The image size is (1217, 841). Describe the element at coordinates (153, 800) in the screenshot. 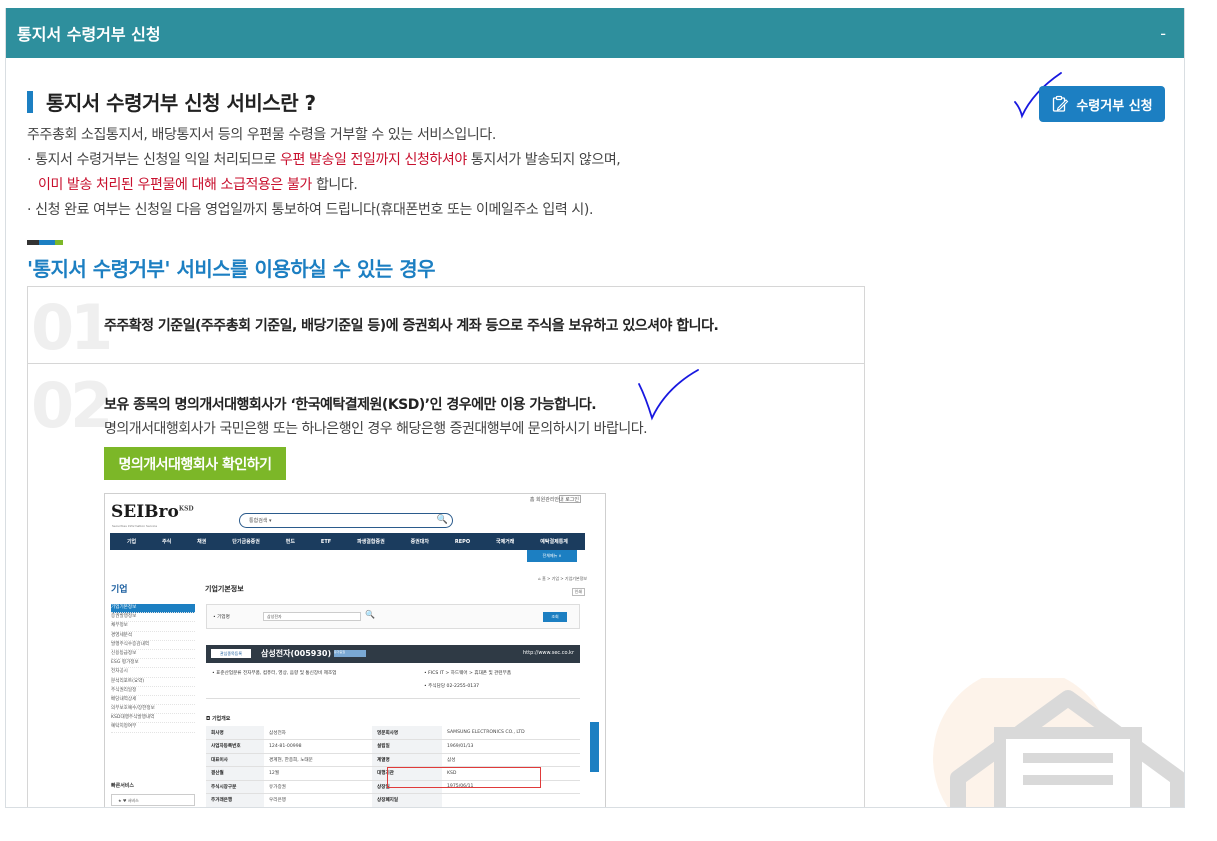

I see `shot-quick-box: ★ ♥ 서비스` at that location.